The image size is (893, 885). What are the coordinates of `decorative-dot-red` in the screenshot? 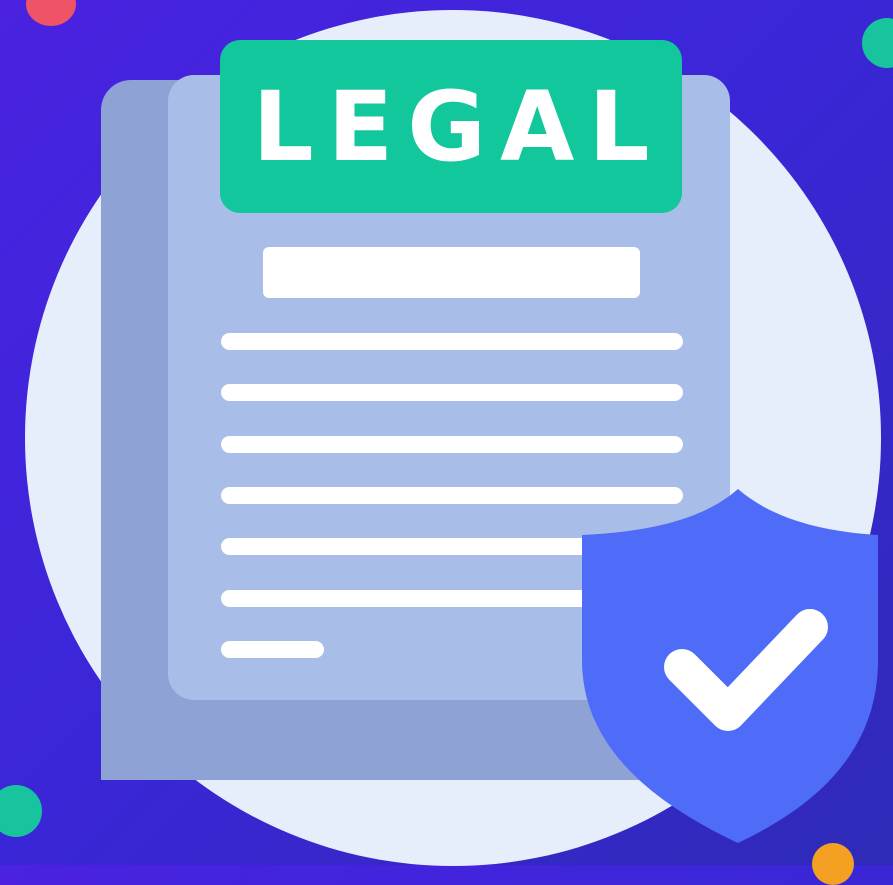 It's located at (51, 13).